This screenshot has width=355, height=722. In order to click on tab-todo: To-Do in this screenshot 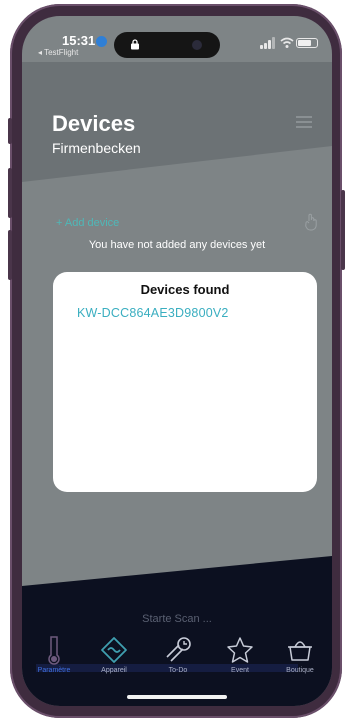, I will do `click(178, 659)`.